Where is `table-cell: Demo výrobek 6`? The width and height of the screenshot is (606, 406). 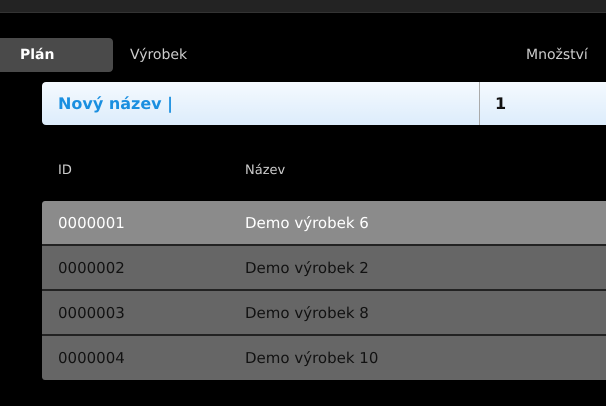 table-cell: Demo výrobek 6 is located at coordinates (307, 223).